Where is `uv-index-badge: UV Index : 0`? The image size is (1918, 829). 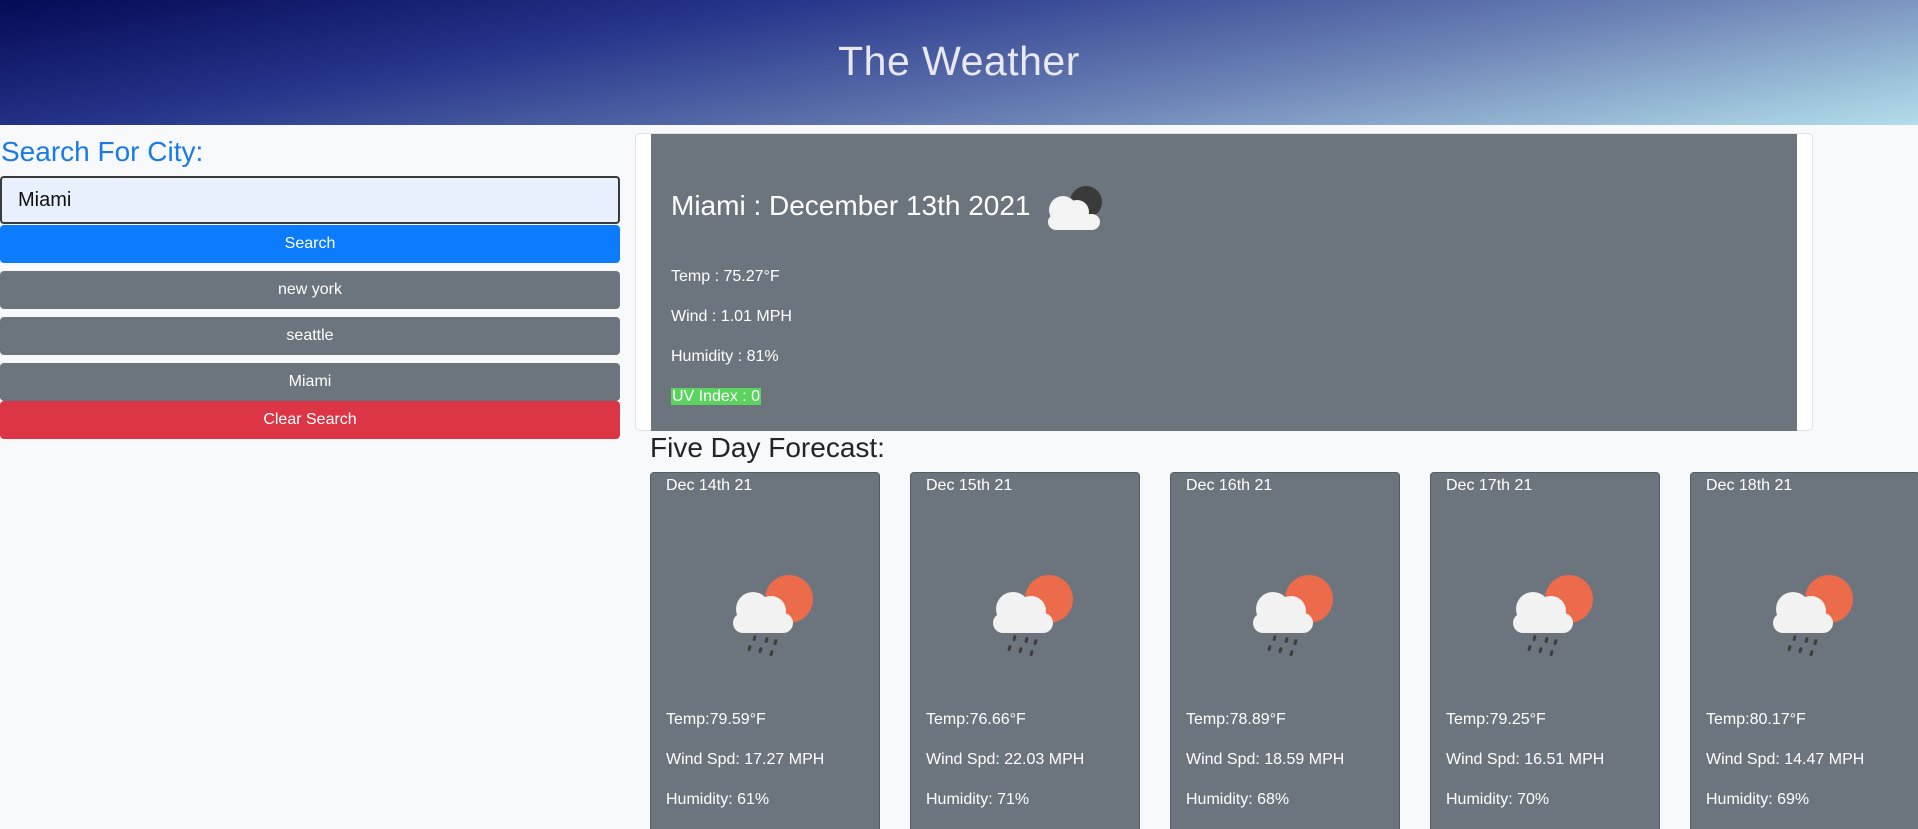 uv-index-badge: UV Index : 0 is located at coordinates (716, 396).